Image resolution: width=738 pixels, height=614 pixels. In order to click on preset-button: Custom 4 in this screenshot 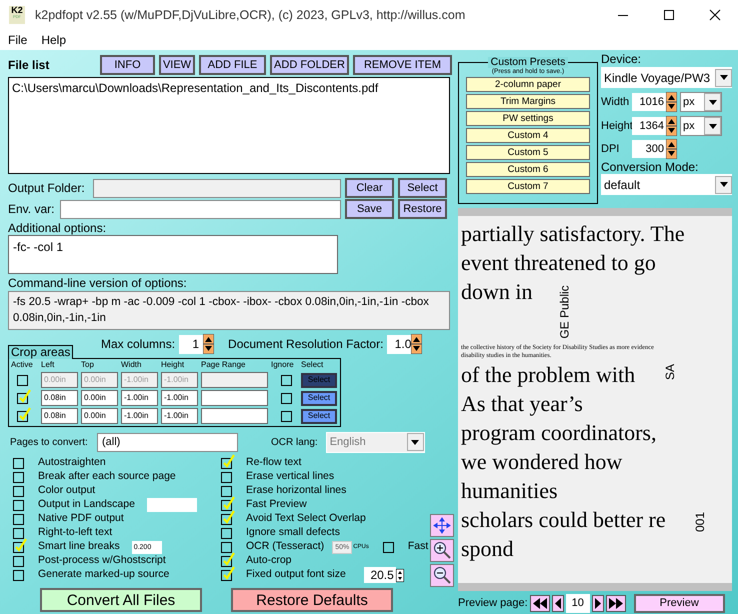, I will do `click(528, 135)`.